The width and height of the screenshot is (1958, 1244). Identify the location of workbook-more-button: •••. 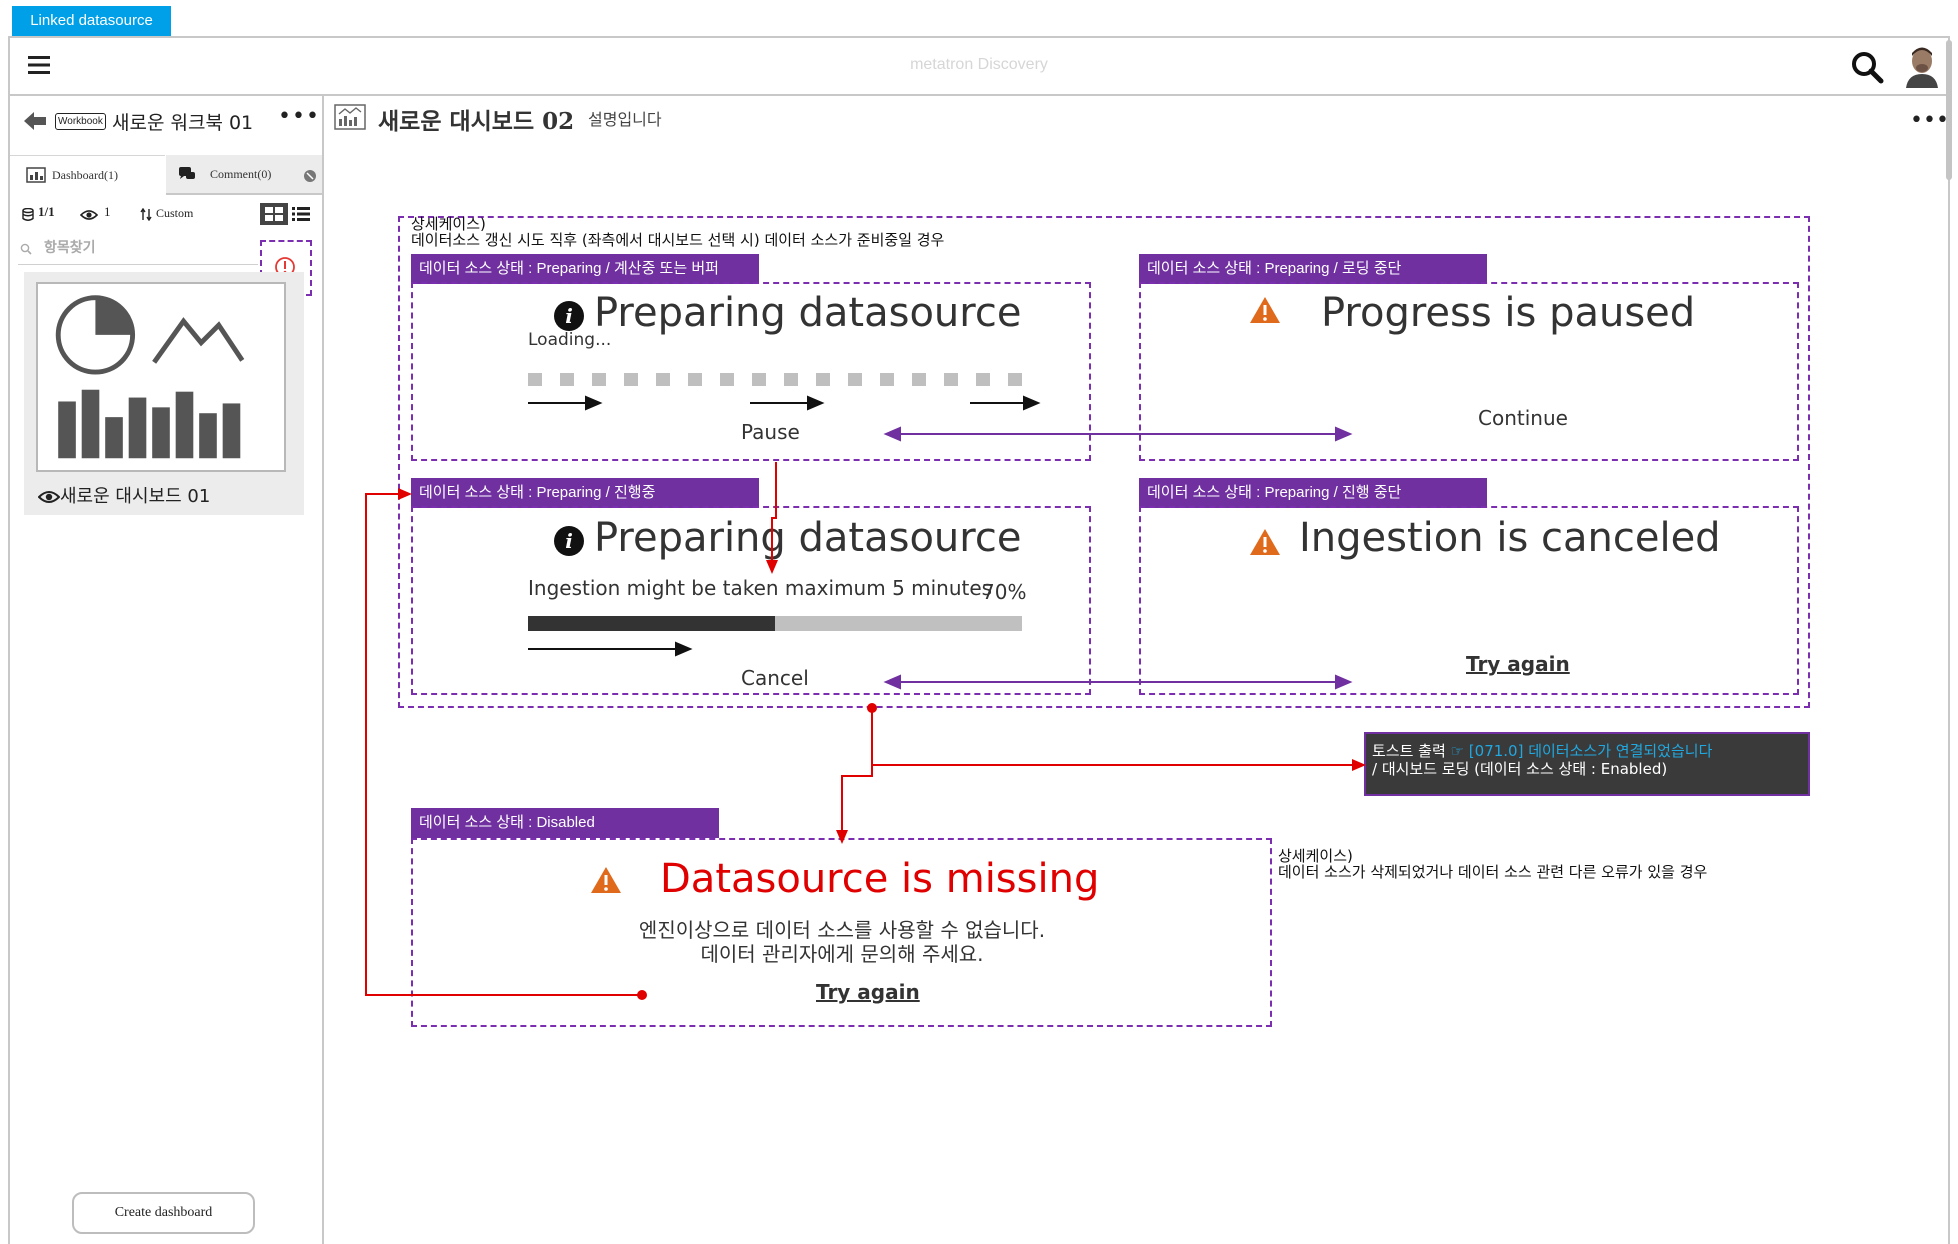
(299, 116).